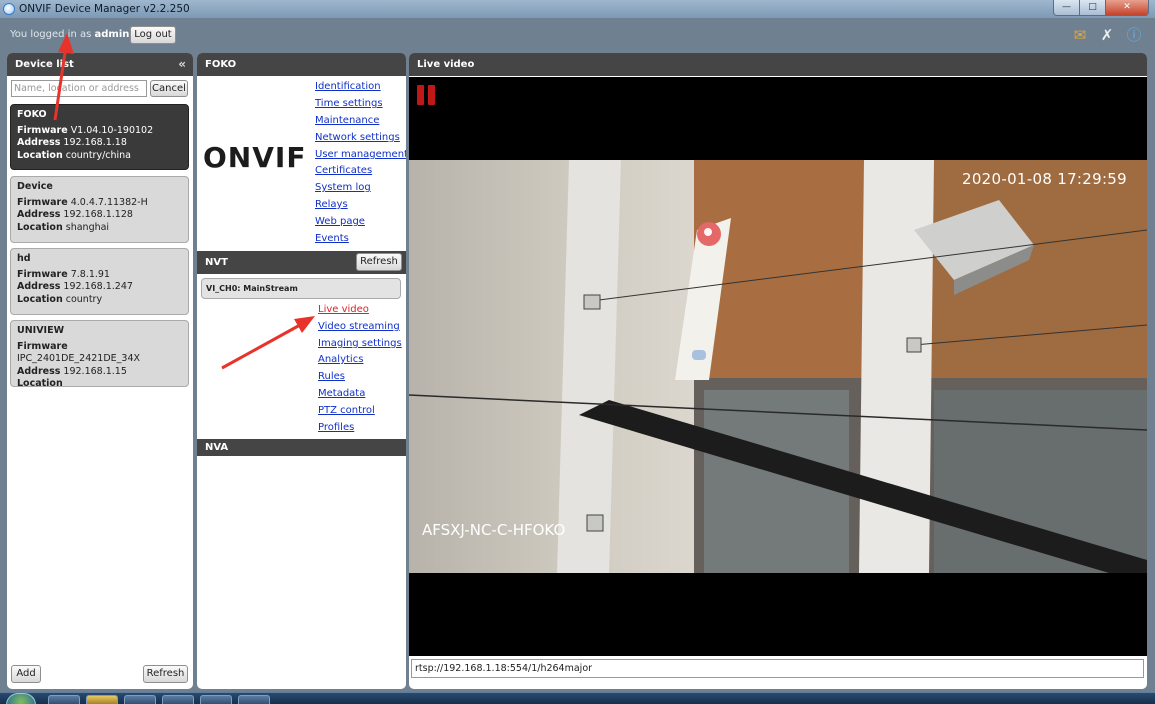  What do you see at coordinates (1134, 35) in the screenshot?
I see `info-icon: ⓘ` at bounding box center [1134, 35].